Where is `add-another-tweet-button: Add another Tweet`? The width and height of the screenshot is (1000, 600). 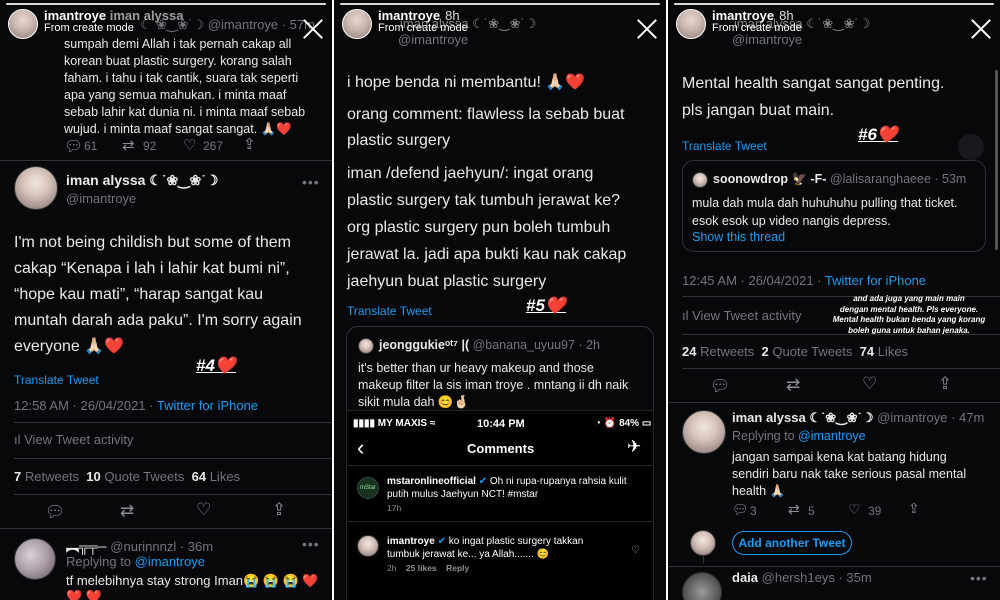
add-another-tweet-button: Add another Tweet is located at coordinates (792, 543).